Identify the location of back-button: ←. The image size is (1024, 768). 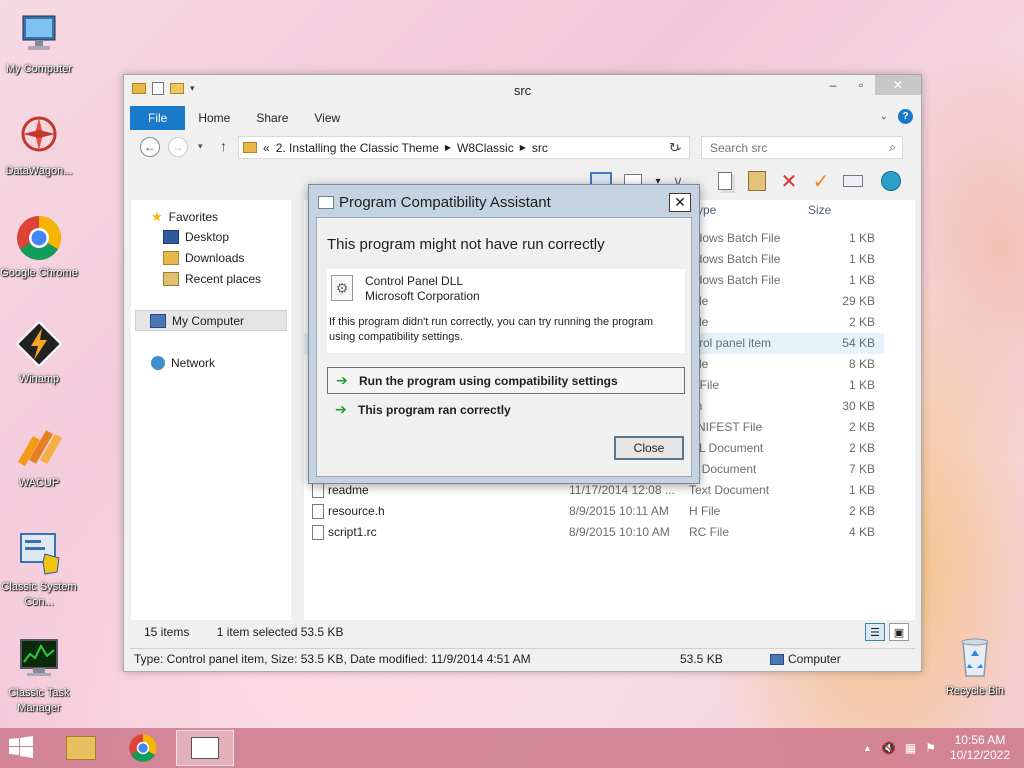
(150, 147).